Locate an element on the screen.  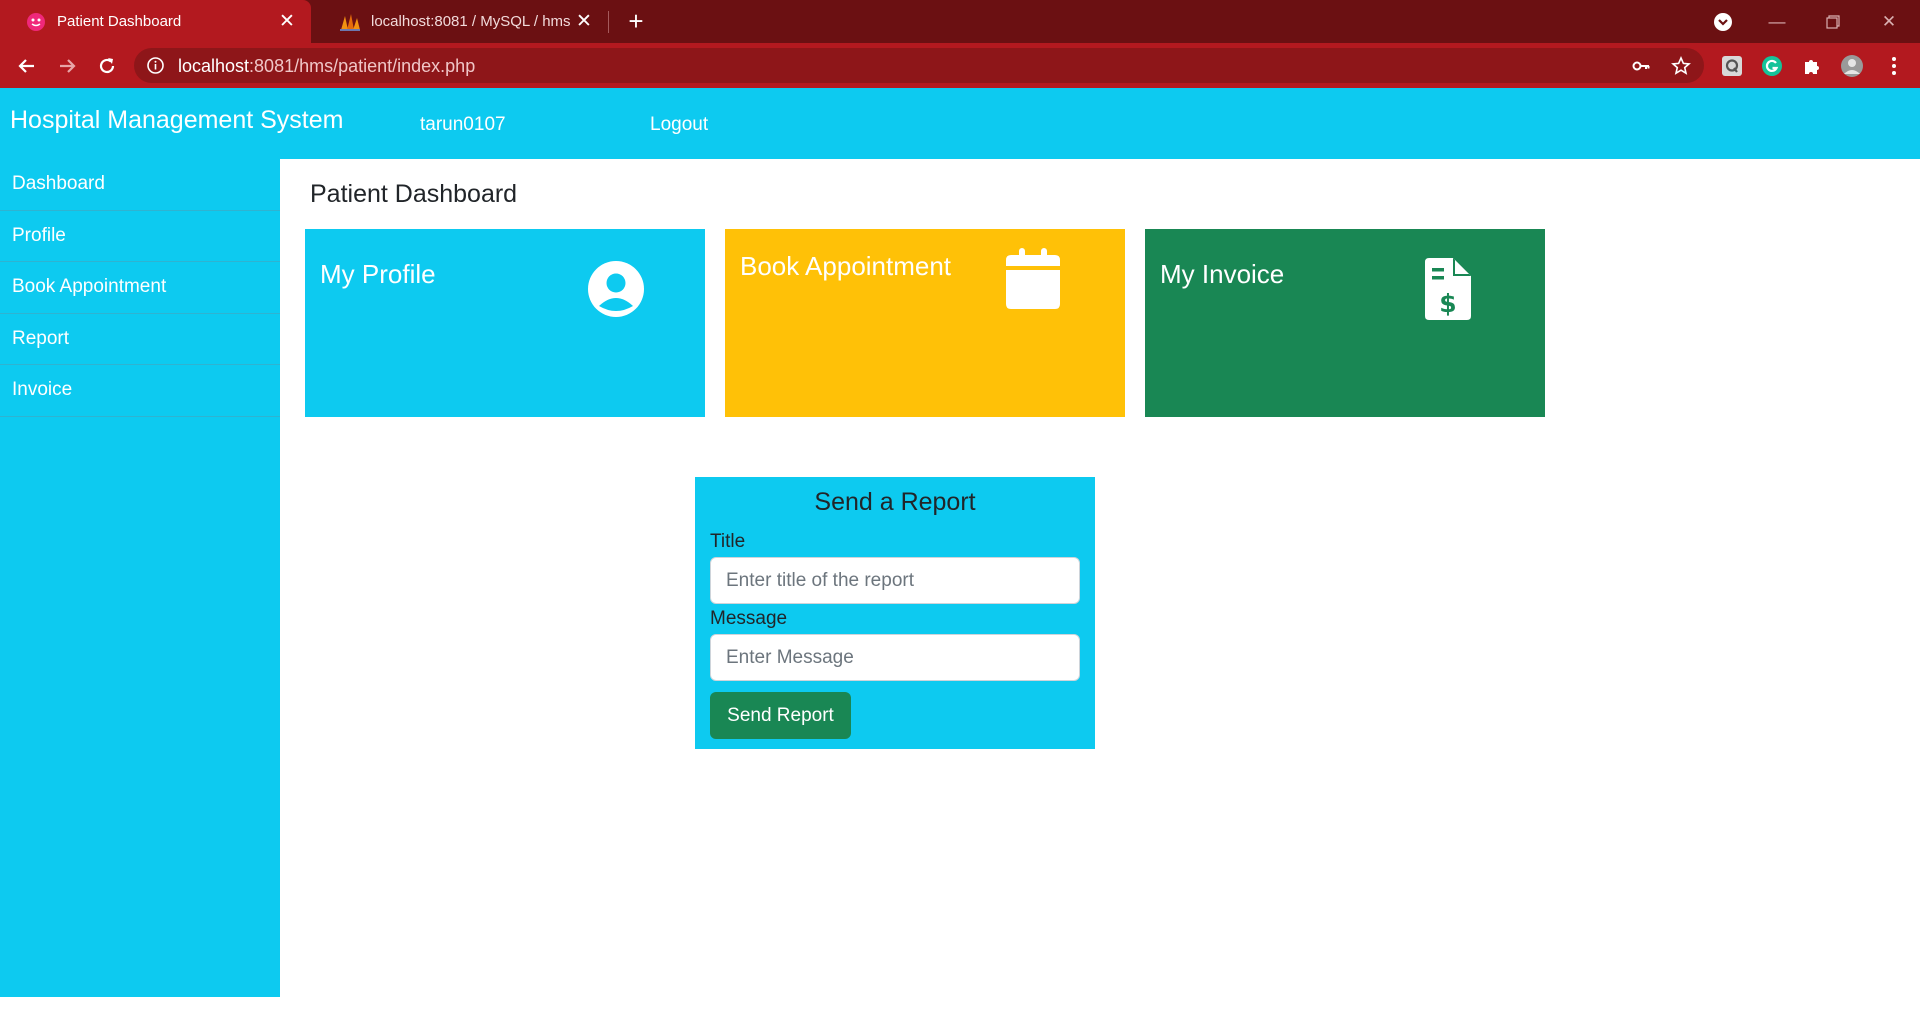
card-label: My Profile is located at coordinates (378, 274).